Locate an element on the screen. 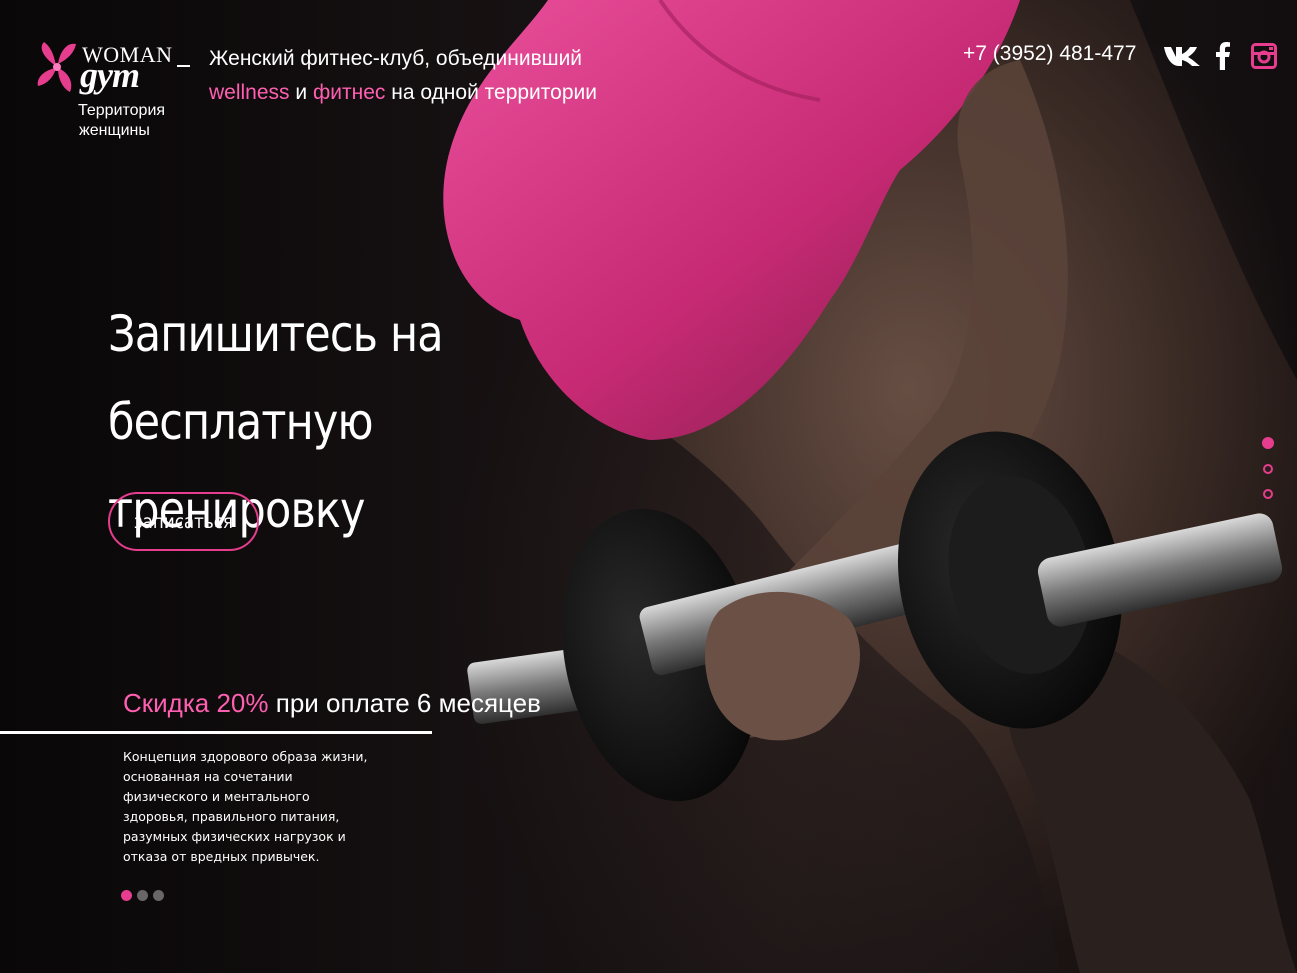  logo-tagline-line2: женщины is located at coordinates (114, 130).